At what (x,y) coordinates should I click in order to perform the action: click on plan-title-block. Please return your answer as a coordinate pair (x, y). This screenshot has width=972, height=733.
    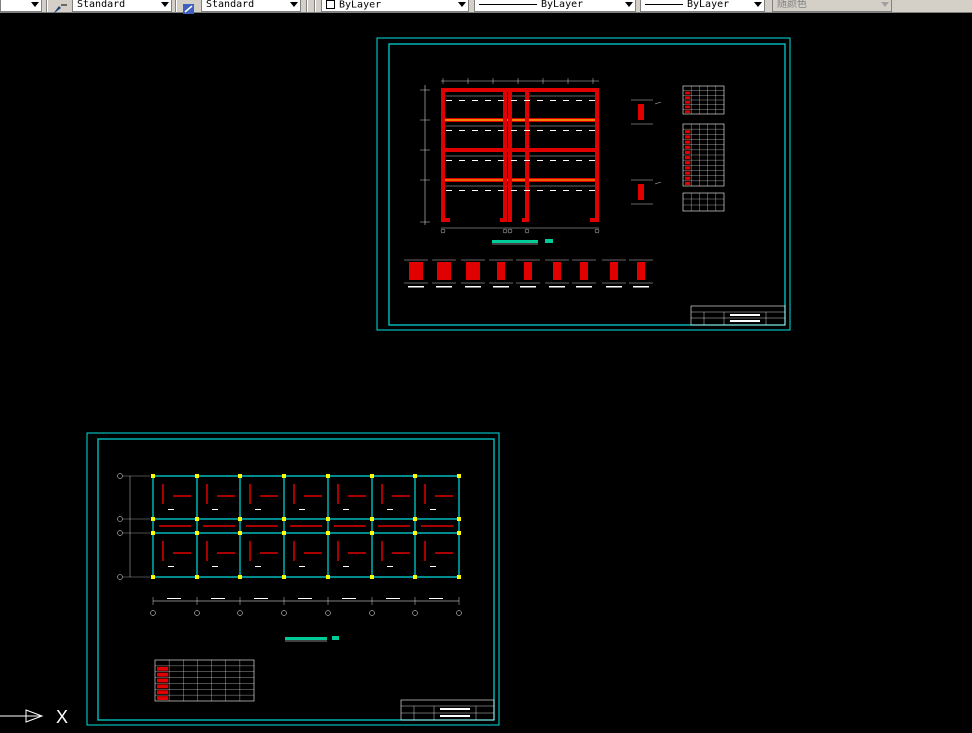
    Looking at the image, I should click on (447, 710).